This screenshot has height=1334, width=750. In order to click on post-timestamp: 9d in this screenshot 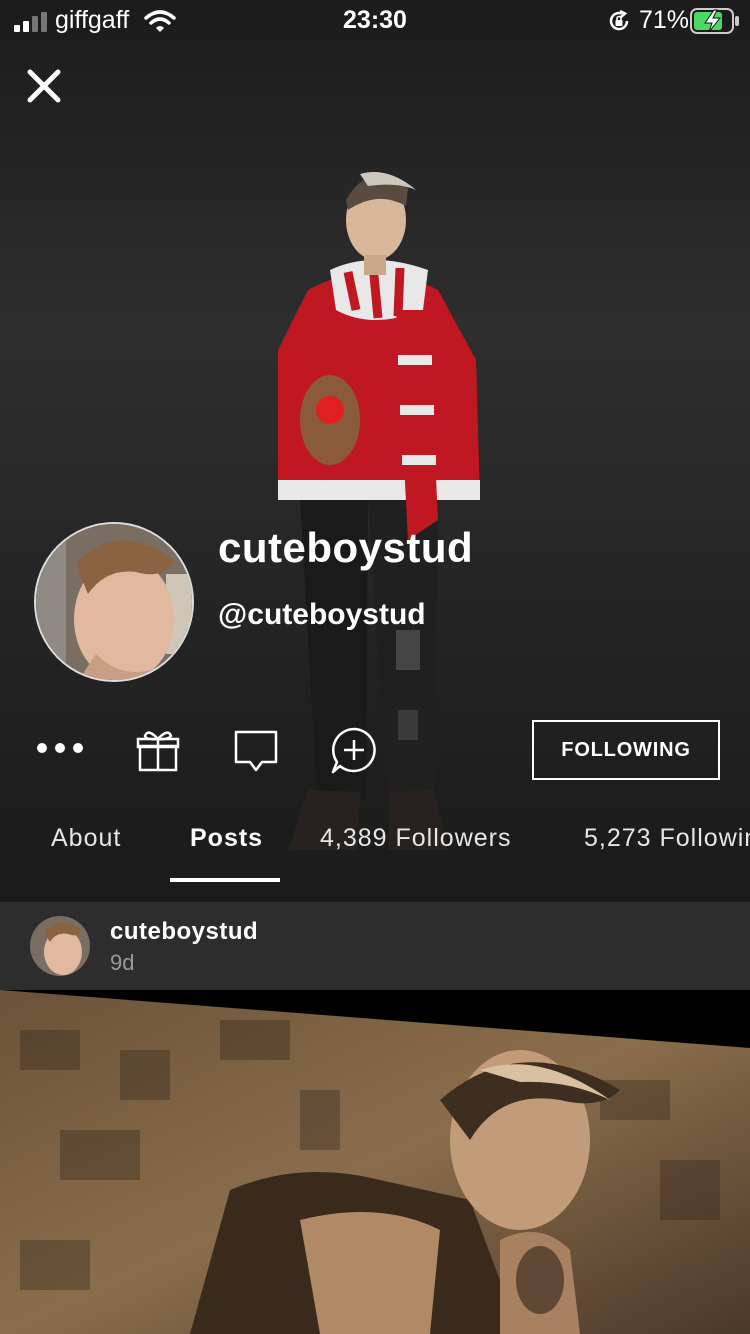, I will do `click(122, 962)`.